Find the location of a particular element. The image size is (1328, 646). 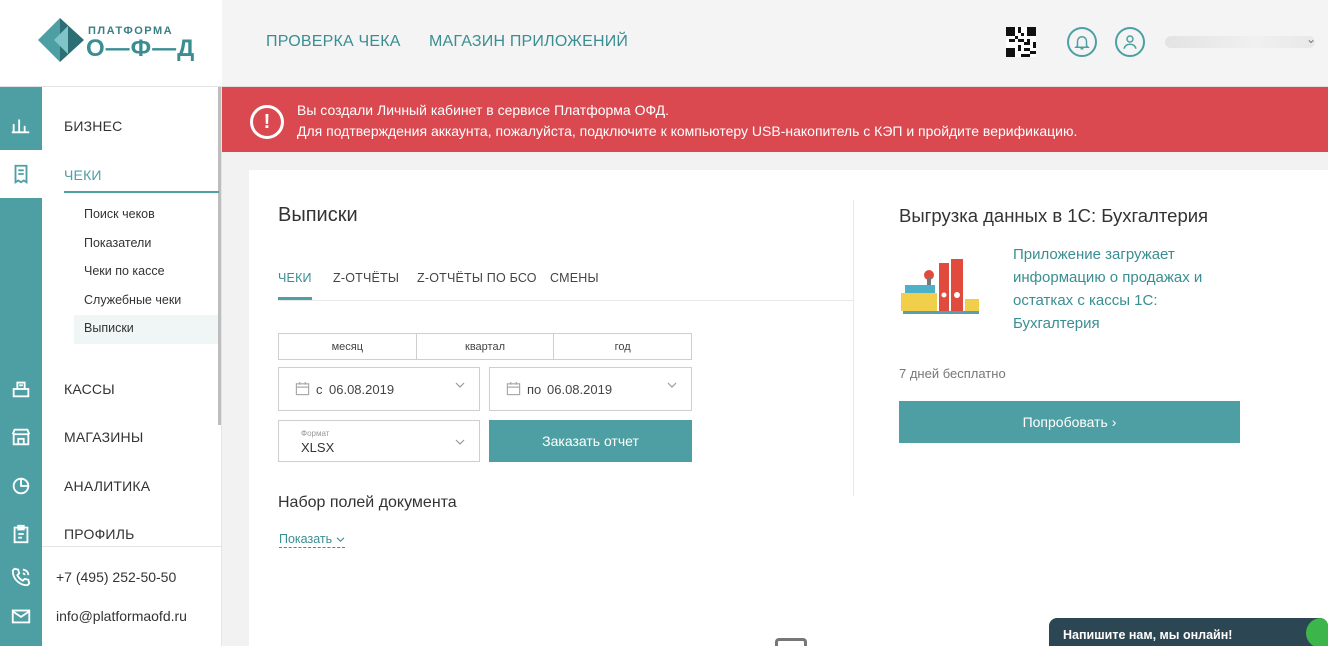

contact-email: info@platformaofd.ru is located at coordinates (121, 616).